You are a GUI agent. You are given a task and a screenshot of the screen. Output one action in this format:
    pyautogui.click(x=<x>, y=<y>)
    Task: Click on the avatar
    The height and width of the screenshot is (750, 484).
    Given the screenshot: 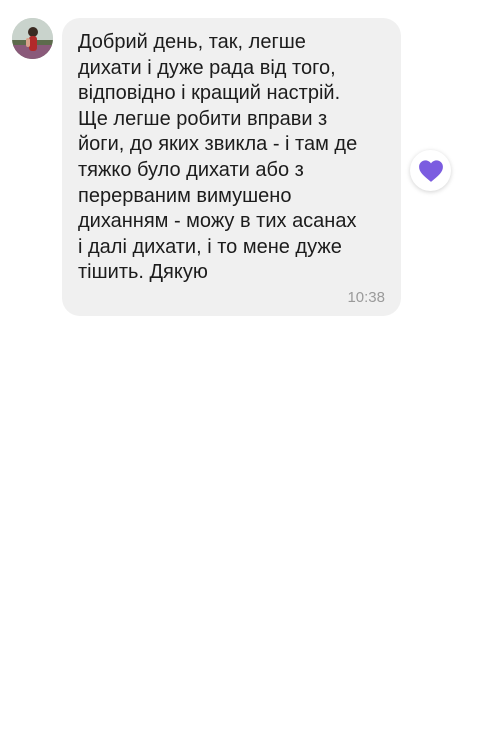 What is the action you would take?
    pyautogui.click(x=32, y=38)
    